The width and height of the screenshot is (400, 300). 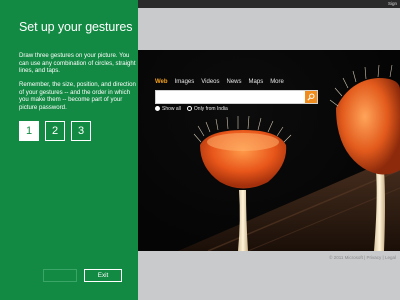 I want to click on search-icon, so click(x=311, y=97).